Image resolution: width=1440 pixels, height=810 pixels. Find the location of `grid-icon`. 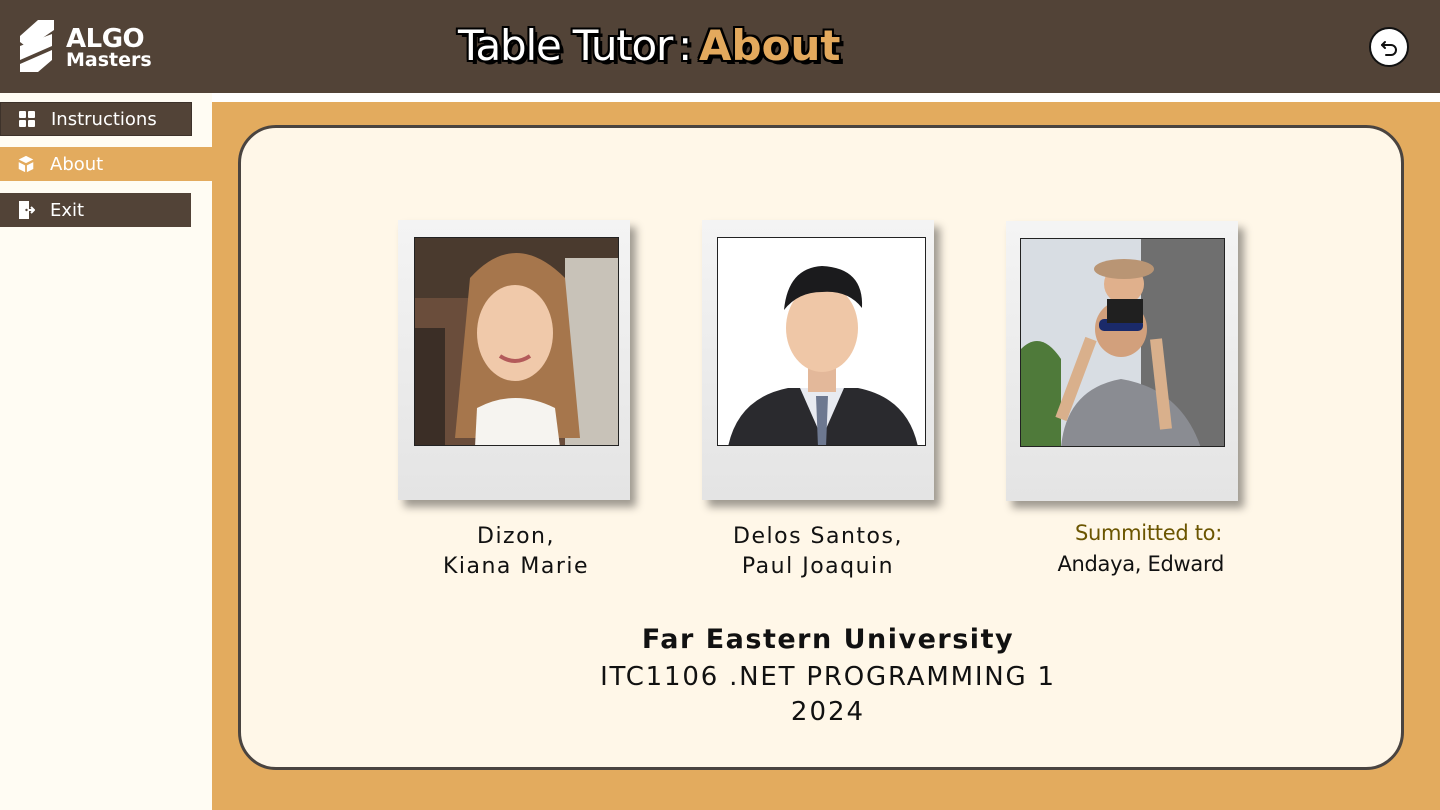

grid-icon is located at coordinates (27, 119).